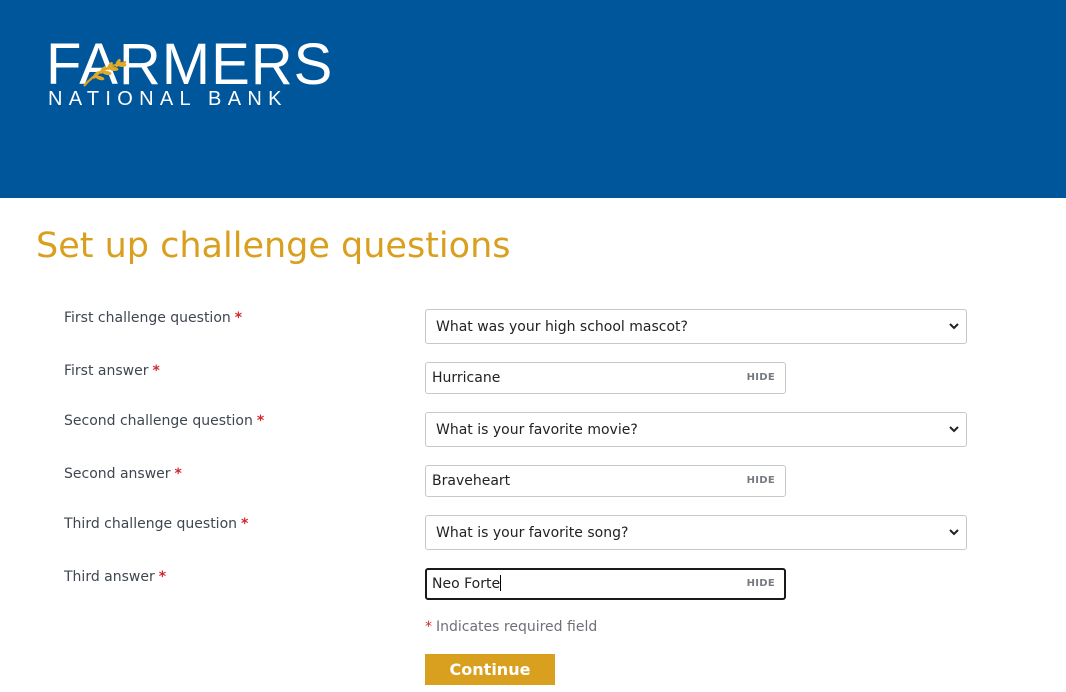 The height and width of the screenshot is (692, 1066). I want to click on second-answer-label: Second answer *, so click(123, 474).